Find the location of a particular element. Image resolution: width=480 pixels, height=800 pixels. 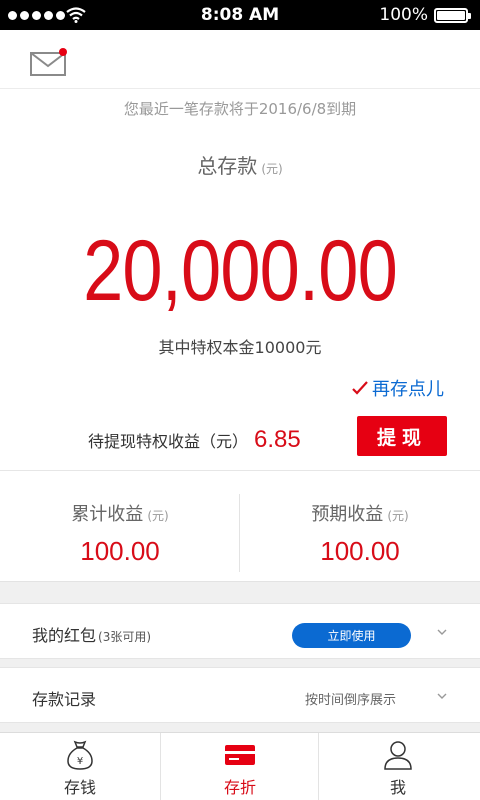

tab-deposit-label: 存钱 is located at coordinates (79, 787).